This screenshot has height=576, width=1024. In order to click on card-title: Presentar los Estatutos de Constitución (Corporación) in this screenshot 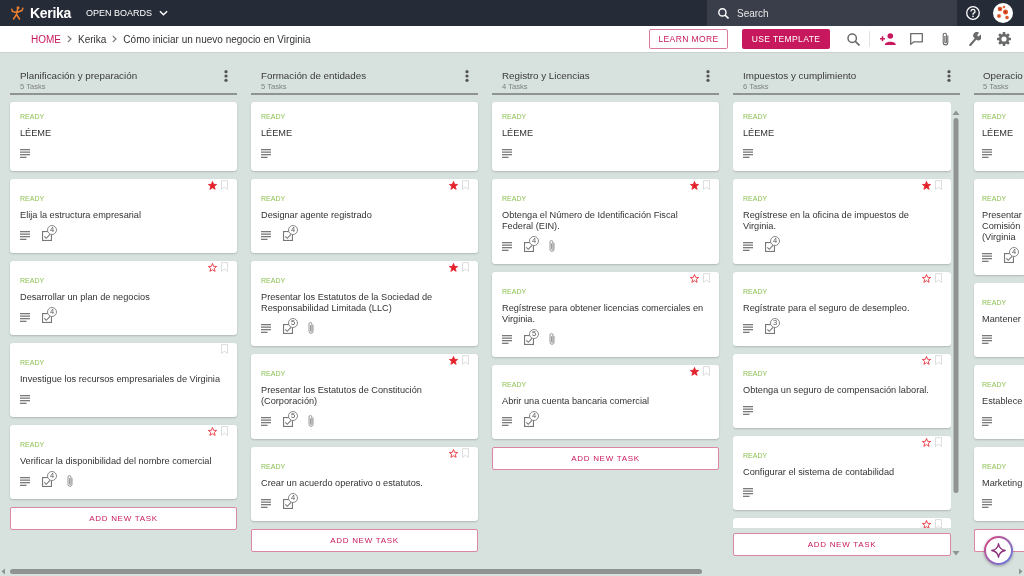, I will do `click(342, 396)`.